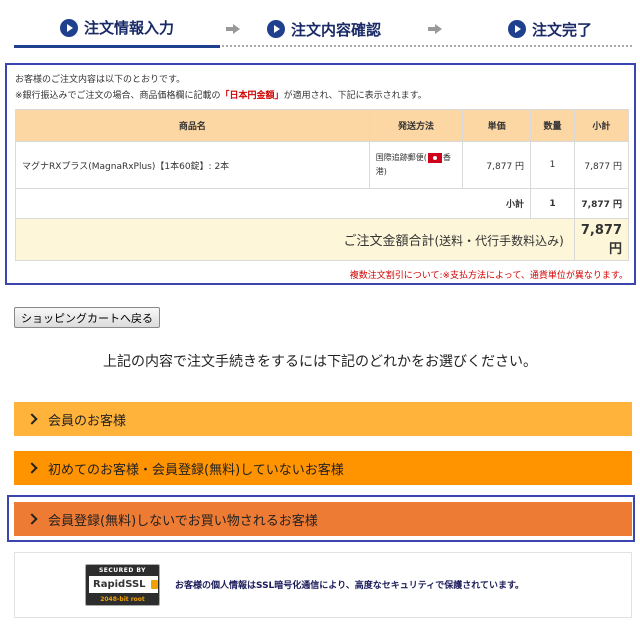 This screenshot has width=640, height=629. What do you see at coordinates (118, 96) in the screenshot?
I see `note-text: ※銀行振込みでご注文の場合、商品価格欄に記載の` at bounding box center [118, 96].